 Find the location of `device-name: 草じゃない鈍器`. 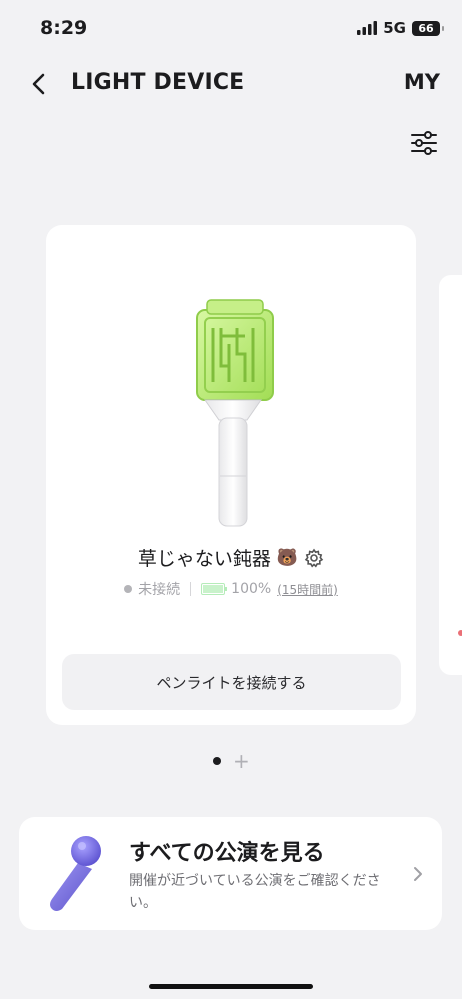

device-name: 草じゃない鈍器 is located at coordinates (204, 559).